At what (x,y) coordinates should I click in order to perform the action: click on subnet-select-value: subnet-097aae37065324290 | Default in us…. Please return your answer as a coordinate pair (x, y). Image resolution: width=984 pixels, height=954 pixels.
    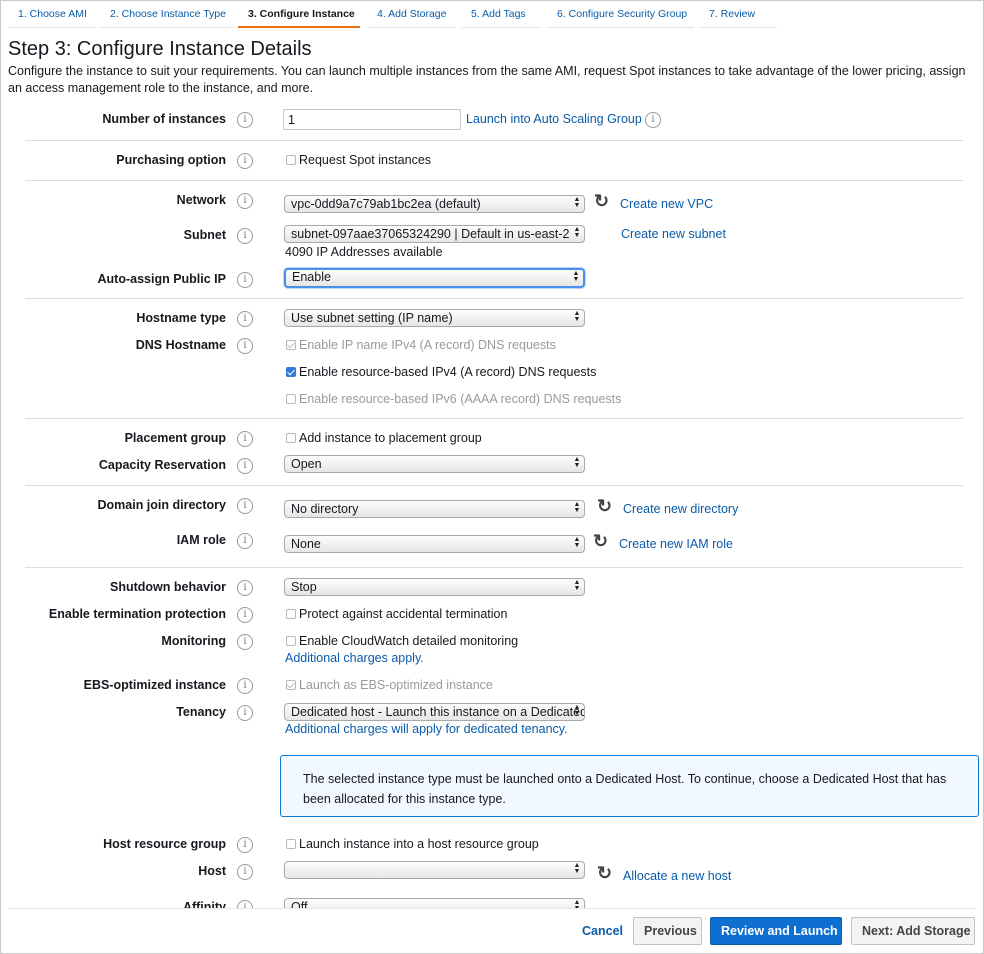
    Looking at the image, I should click on (430, 234).